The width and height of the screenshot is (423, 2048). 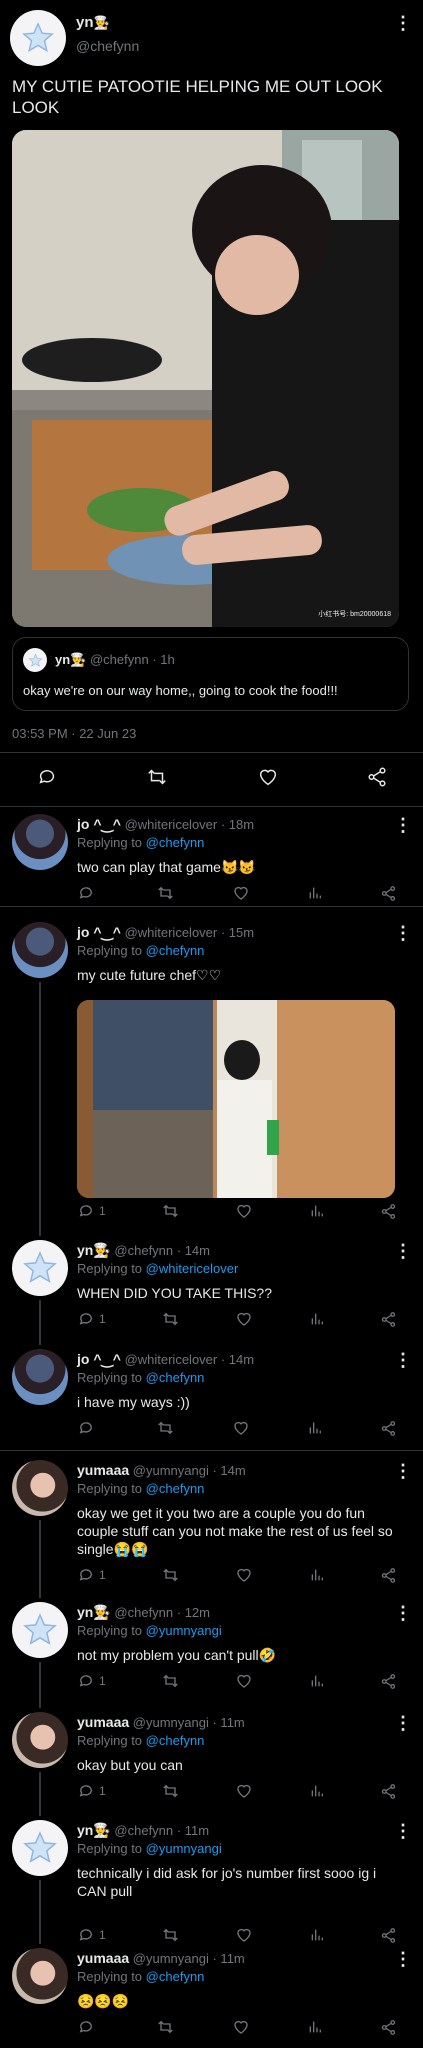 What do you see at coordinates (107, 46) in the screenshot?
I see `author-handle: @chefynn` at bounding box center [107, 46].